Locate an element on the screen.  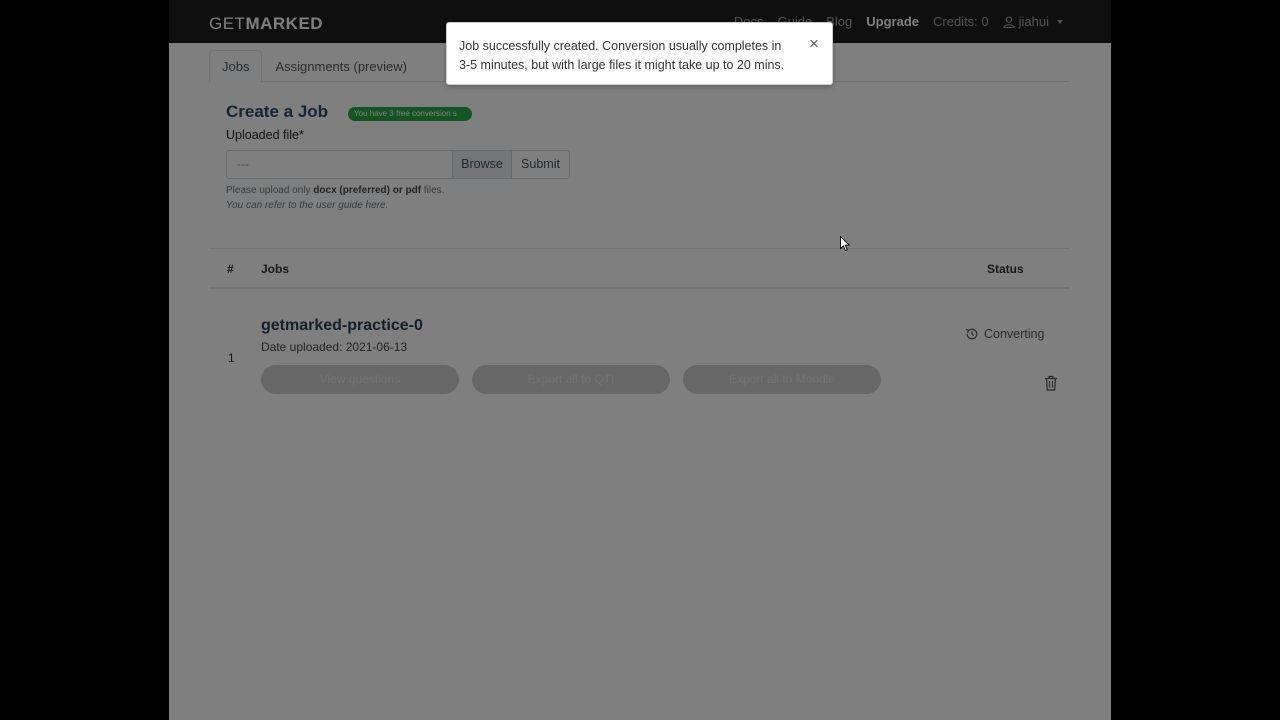
mouse-cursor-icon is located at coordinates (845, 244).